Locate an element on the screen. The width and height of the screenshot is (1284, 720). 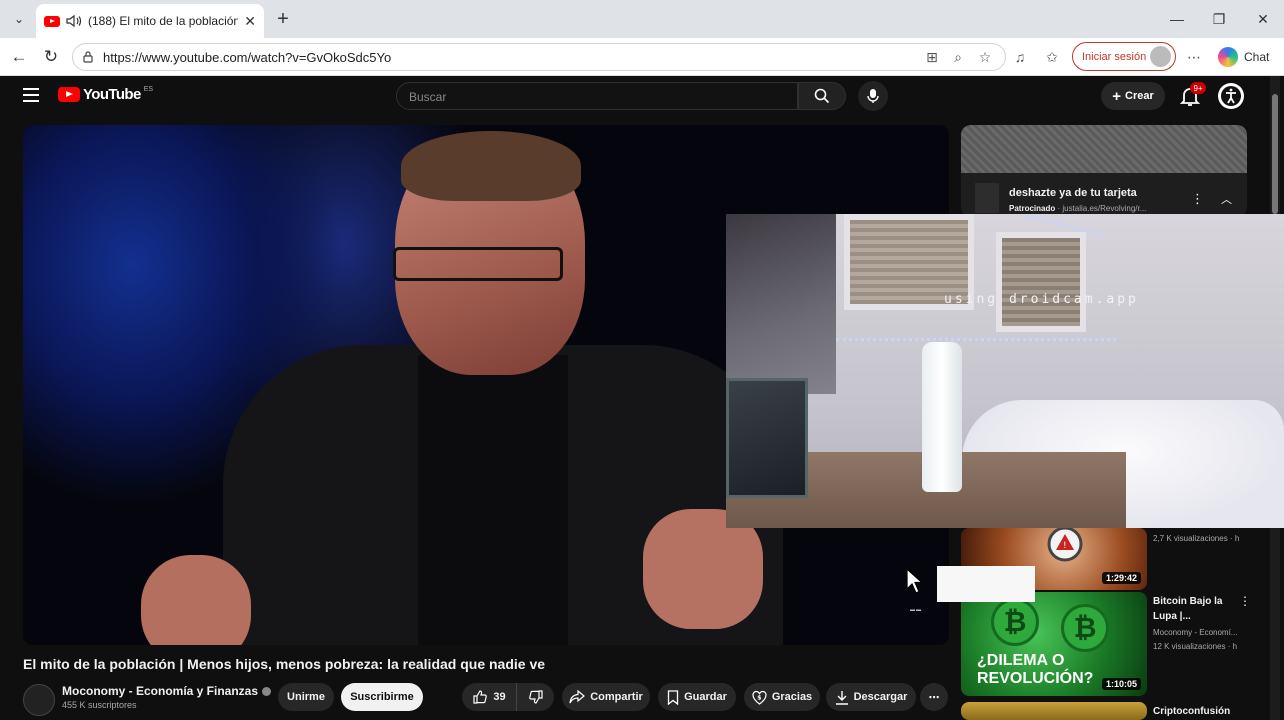
warning-magnifier-icon: ! is located at coordinates (1065, 545).